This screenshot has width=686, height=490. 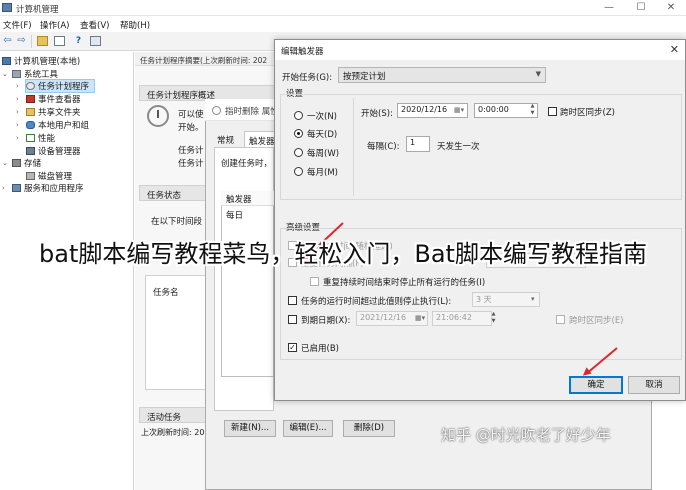 I want to click on menu-bar: 文件(F) 操作(A) 查看(V) 帮助(H), so click(x=343, y=24).